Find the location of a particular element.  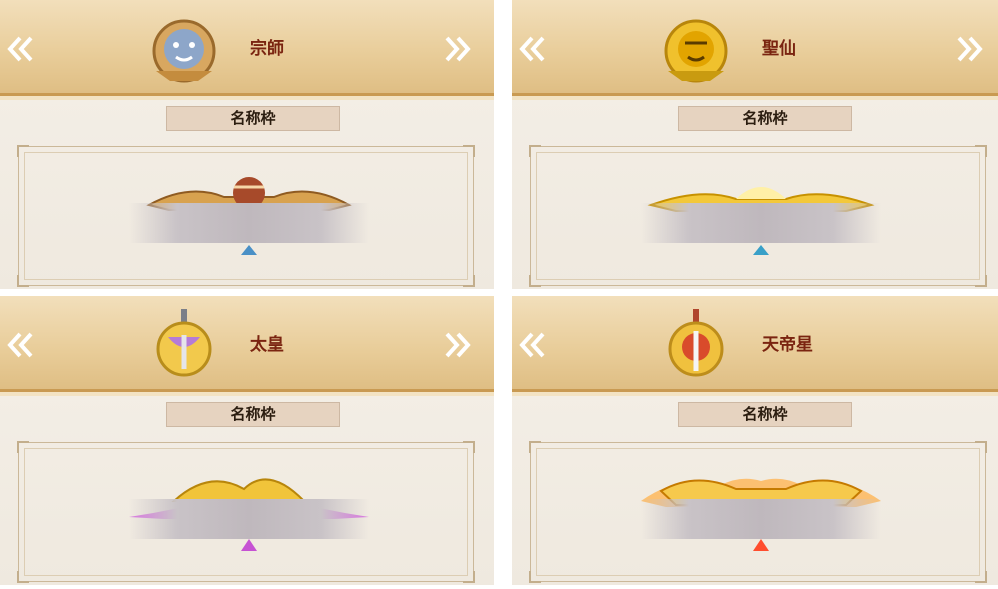

panel-header: 宗師 is located at coordinates (247, 50).